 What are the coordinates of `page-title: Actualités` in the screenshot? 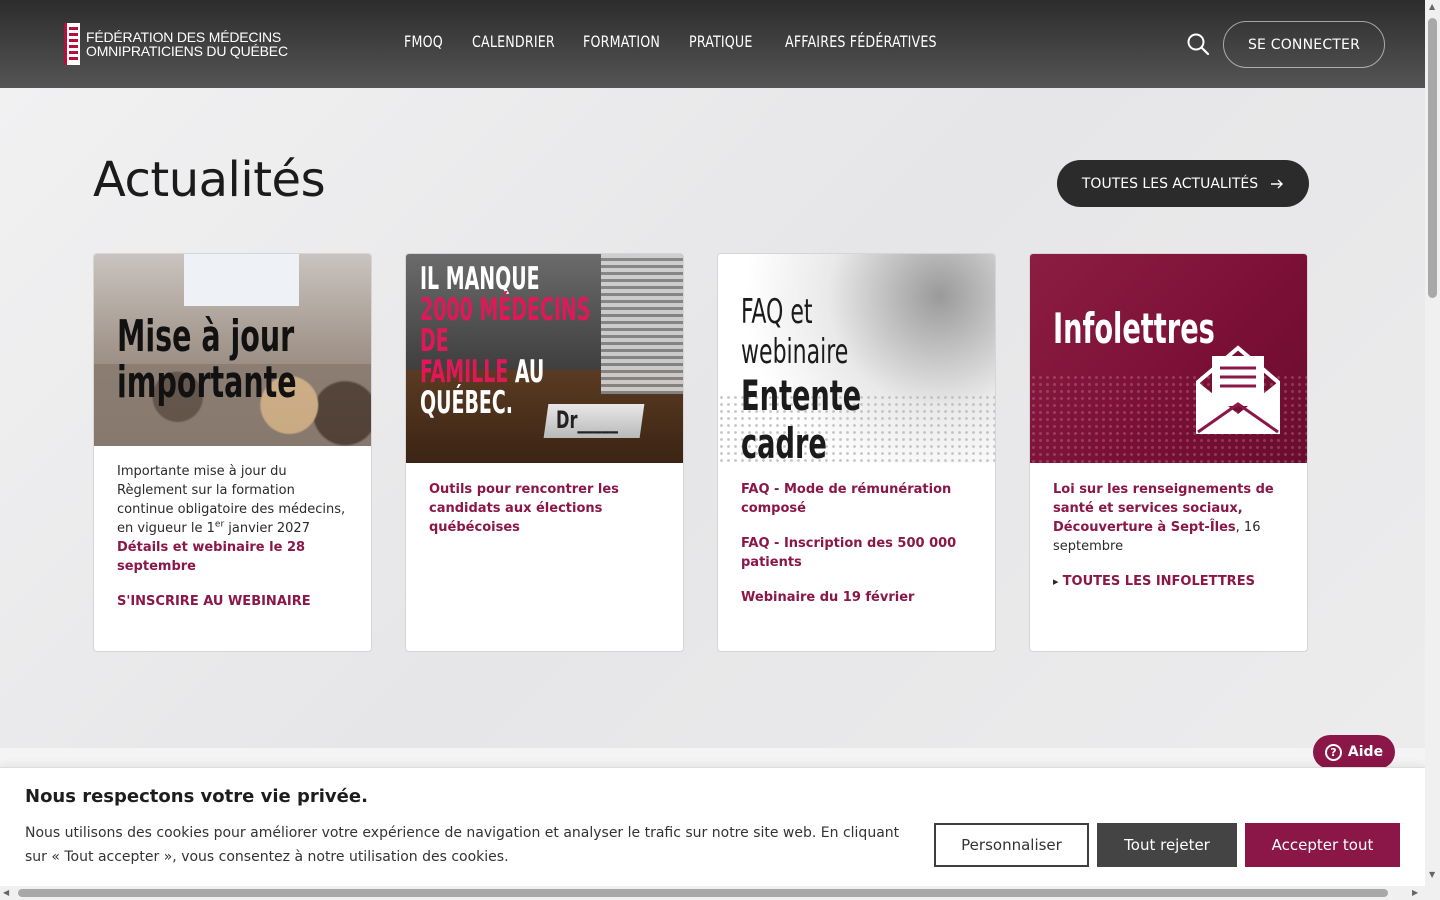 It's located at (209, 180).